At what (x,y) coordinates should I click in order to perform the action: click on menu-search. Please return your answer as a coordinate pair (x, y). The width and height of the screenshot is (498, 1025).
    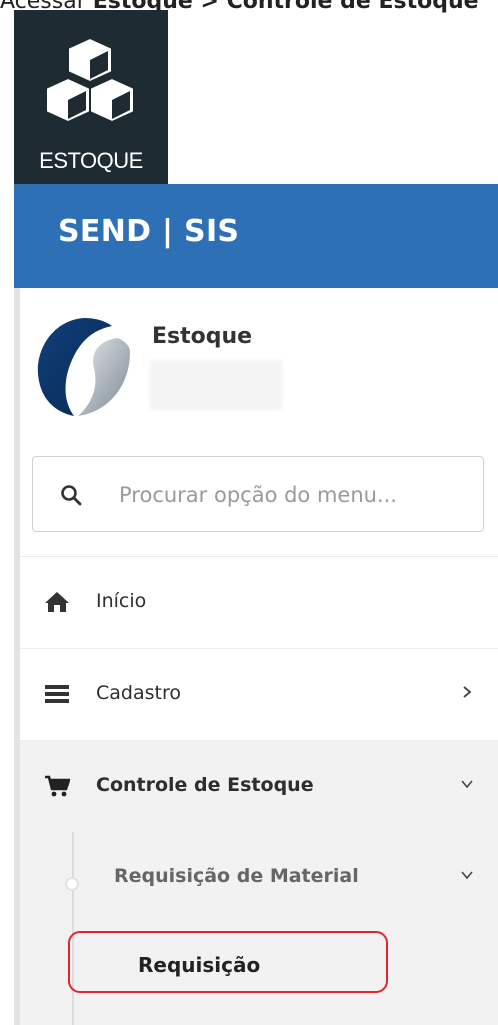
    Looking at the image, I should click on (258, 494).